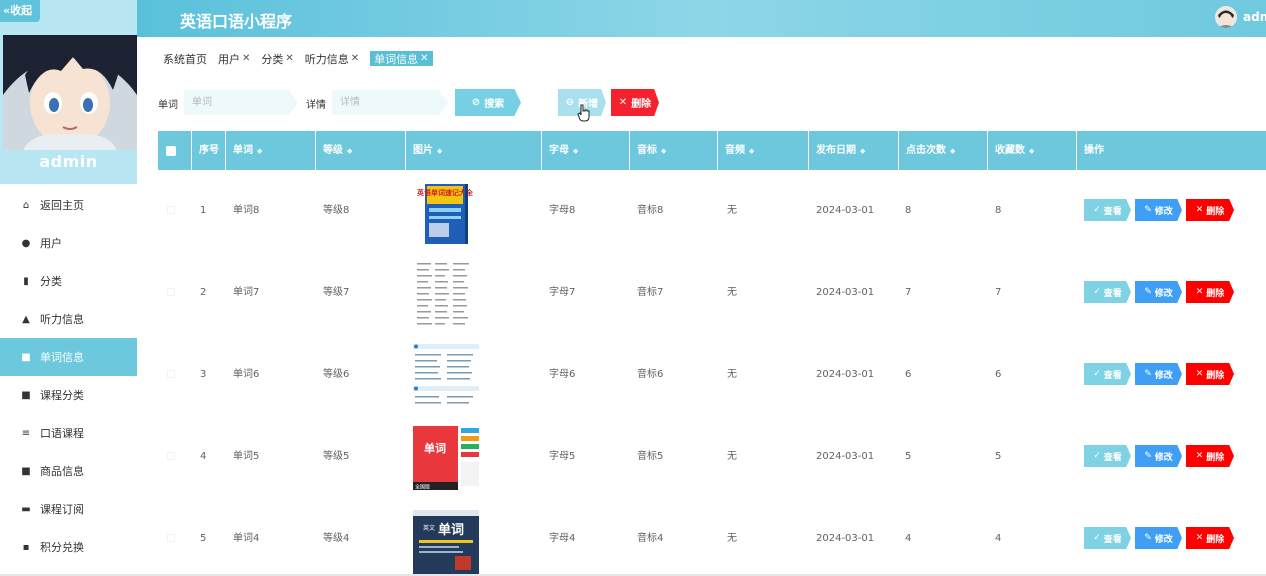 This screenshot has height=576, width=1266. What do you see at coordinates (62, 471) in the screenshot?
I see `sidebar-item-label: 商品信息` at bounding box center [62, 471].